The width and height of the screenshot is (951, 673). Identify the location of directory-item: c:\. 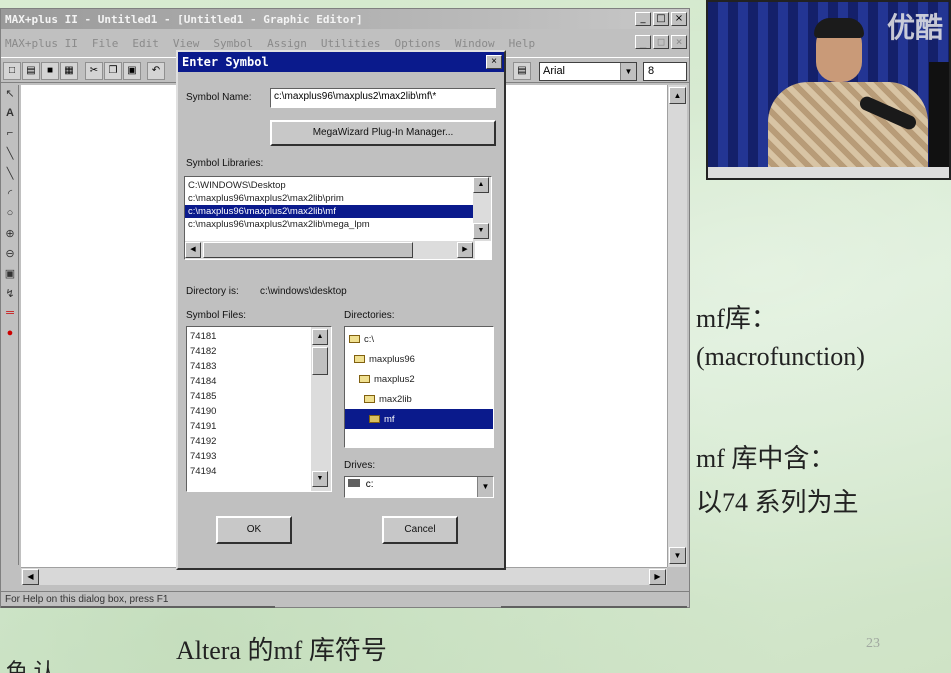
(419, 339).